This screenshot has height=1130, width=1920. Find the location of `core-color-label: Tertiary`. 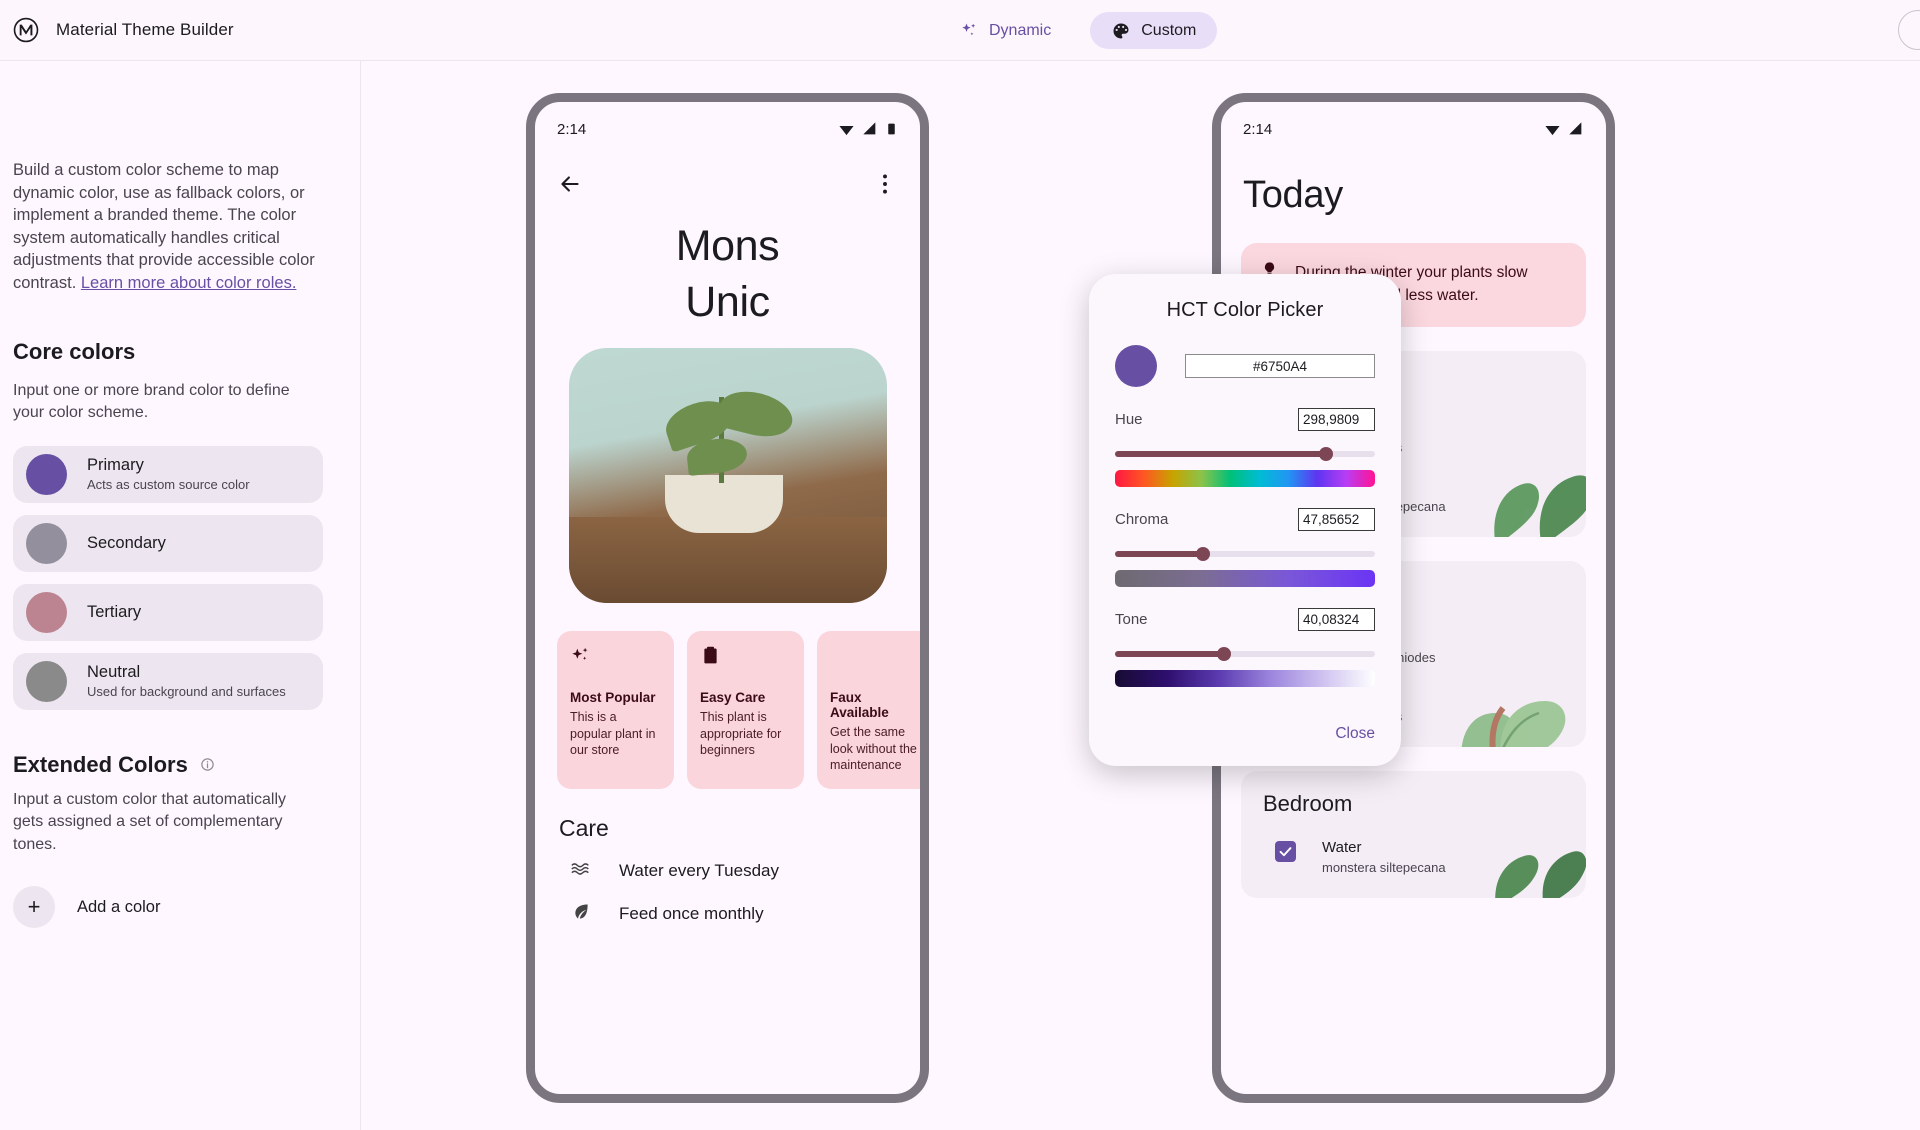

core-color-label: Tertiary is located at coordinates (114, 611).